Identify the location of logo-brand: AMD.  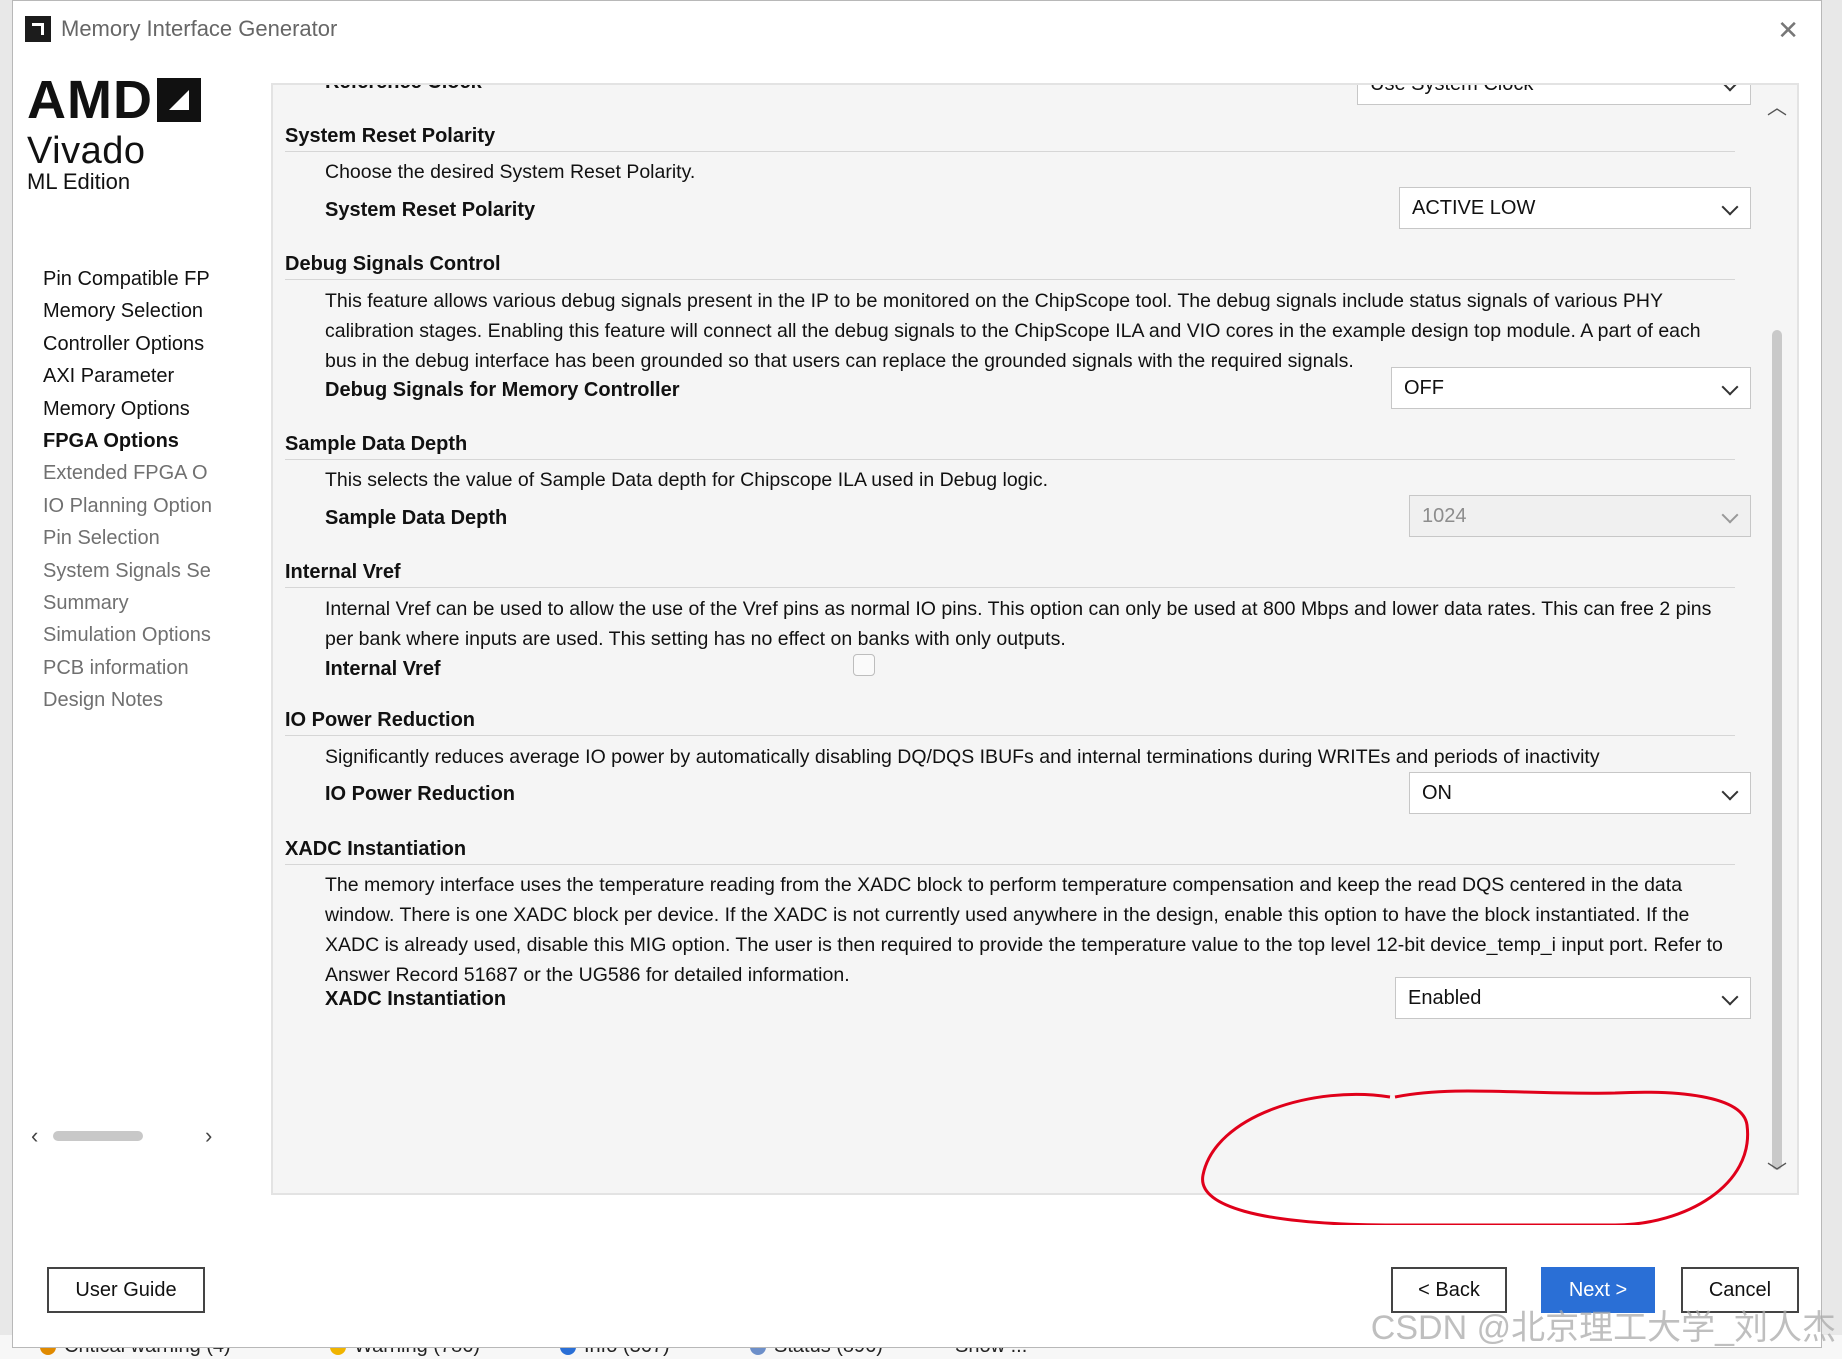
(90, 100).